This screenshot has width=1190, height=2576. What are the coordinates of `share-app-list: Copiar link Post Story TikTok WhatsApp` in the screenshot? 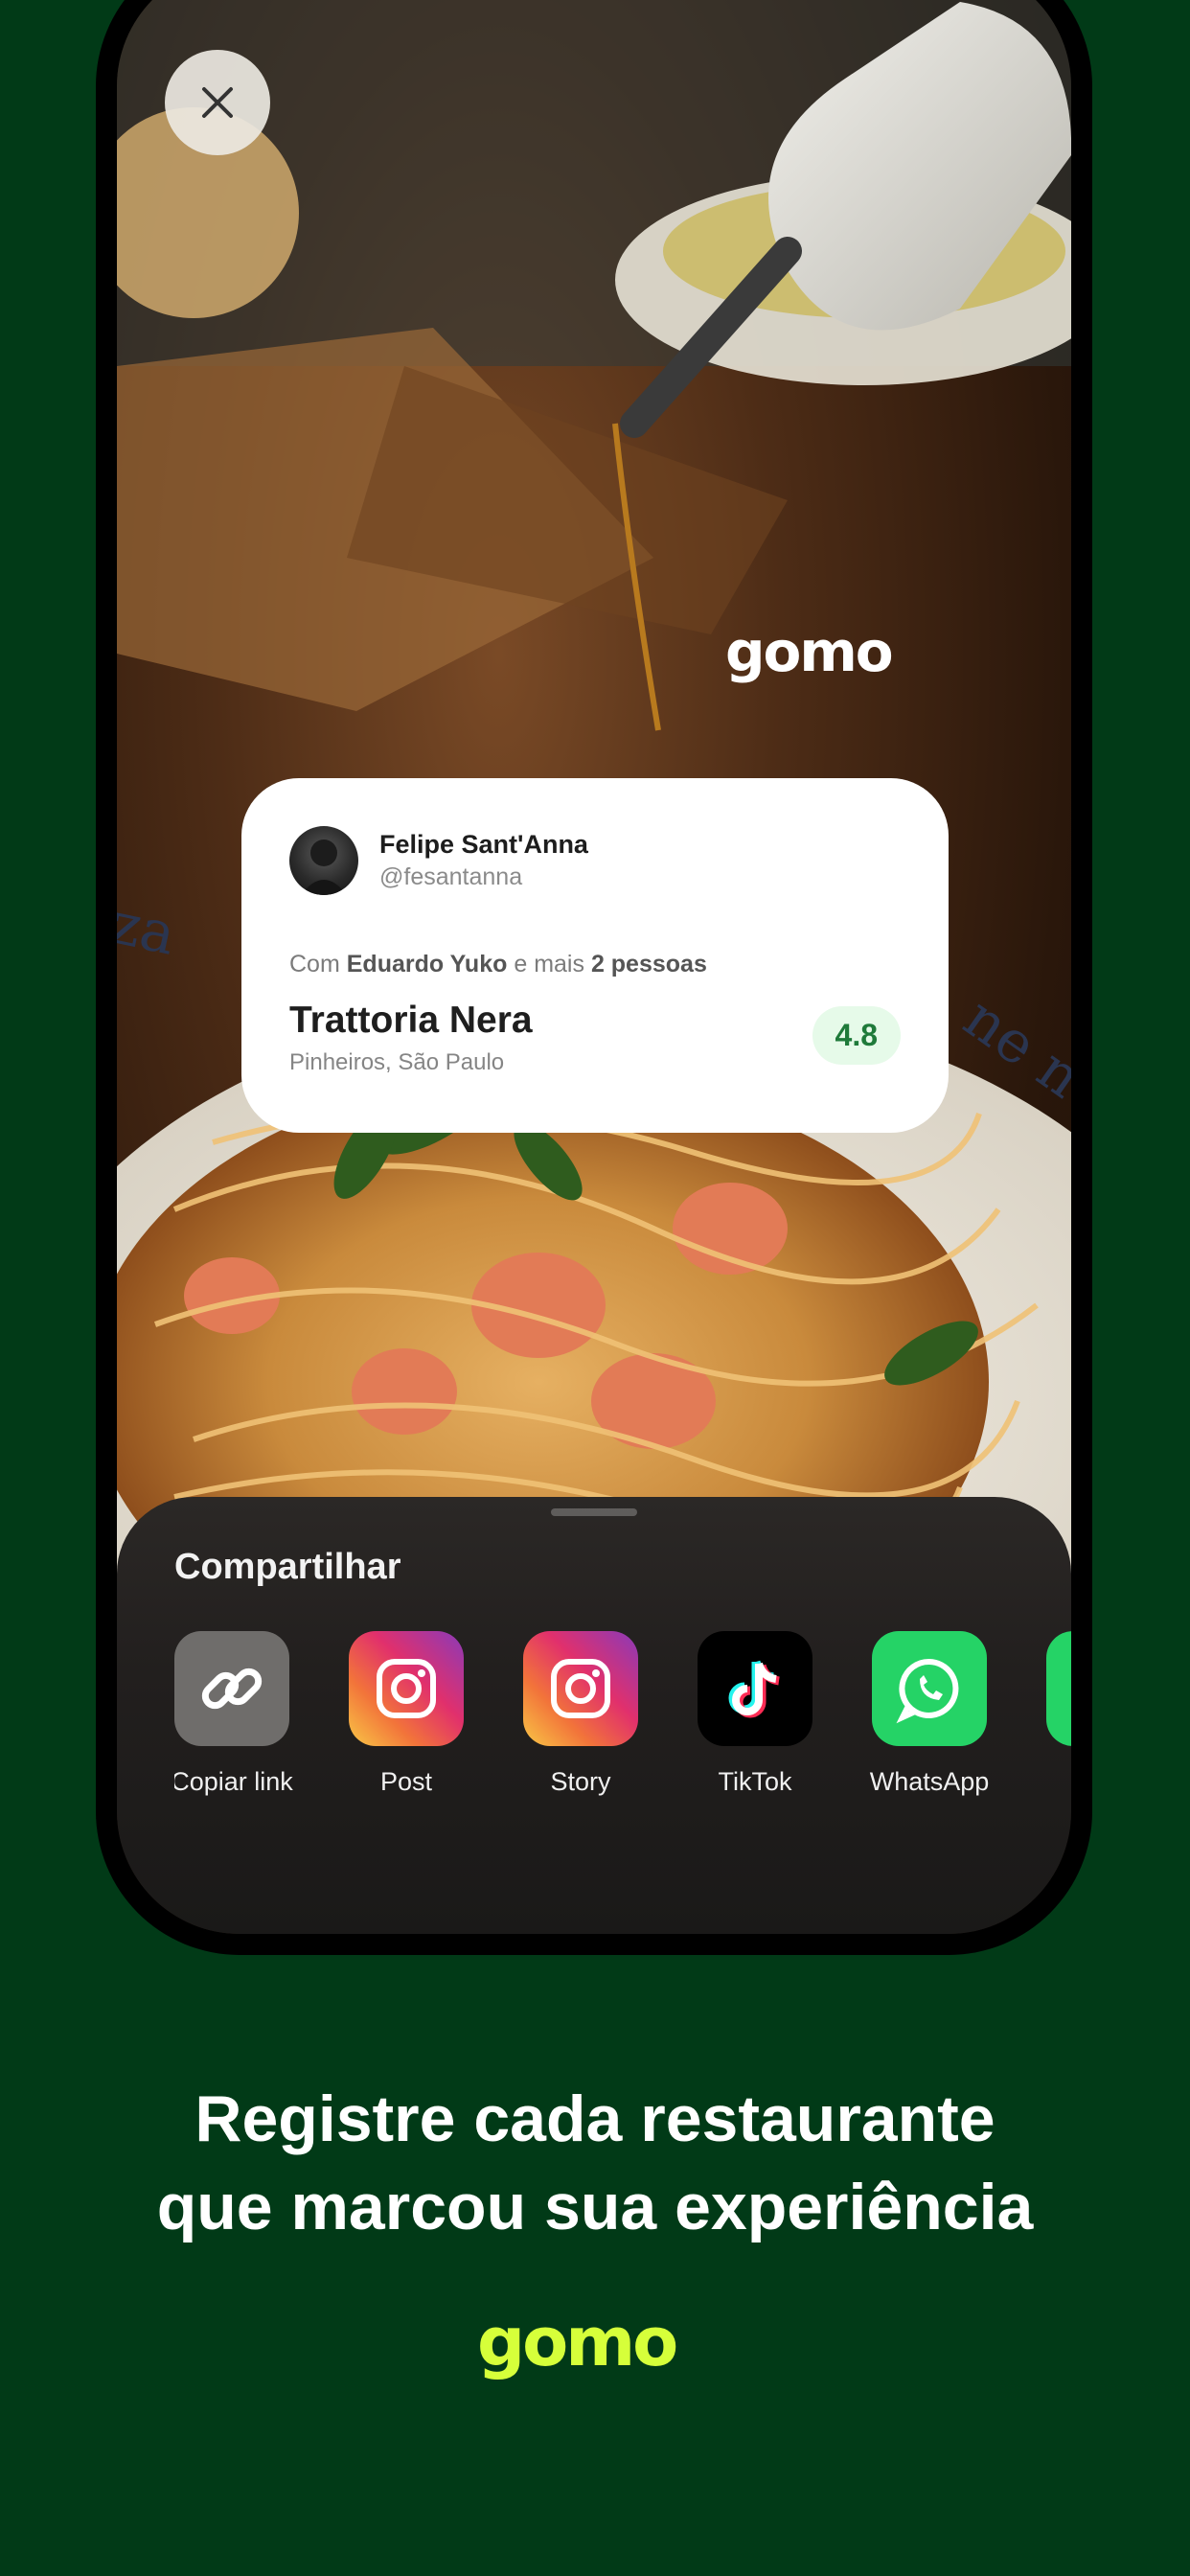 It's located at (622, 1714).